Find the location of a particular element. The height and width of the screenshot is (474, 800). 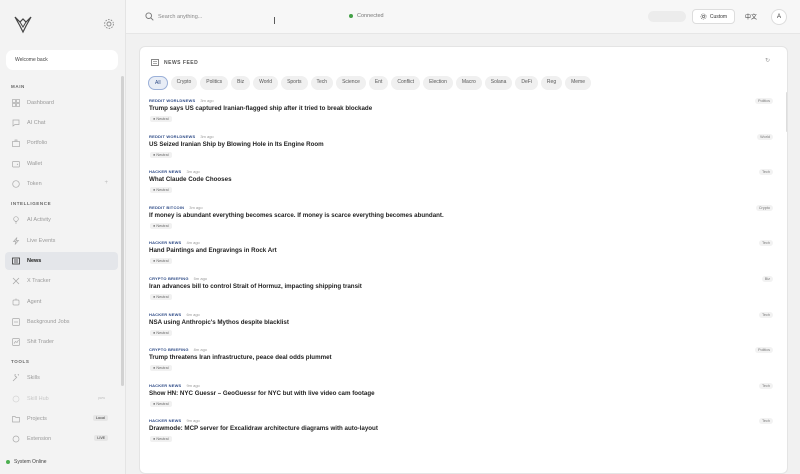

category-badge: World is located at coordinates (765, 136).